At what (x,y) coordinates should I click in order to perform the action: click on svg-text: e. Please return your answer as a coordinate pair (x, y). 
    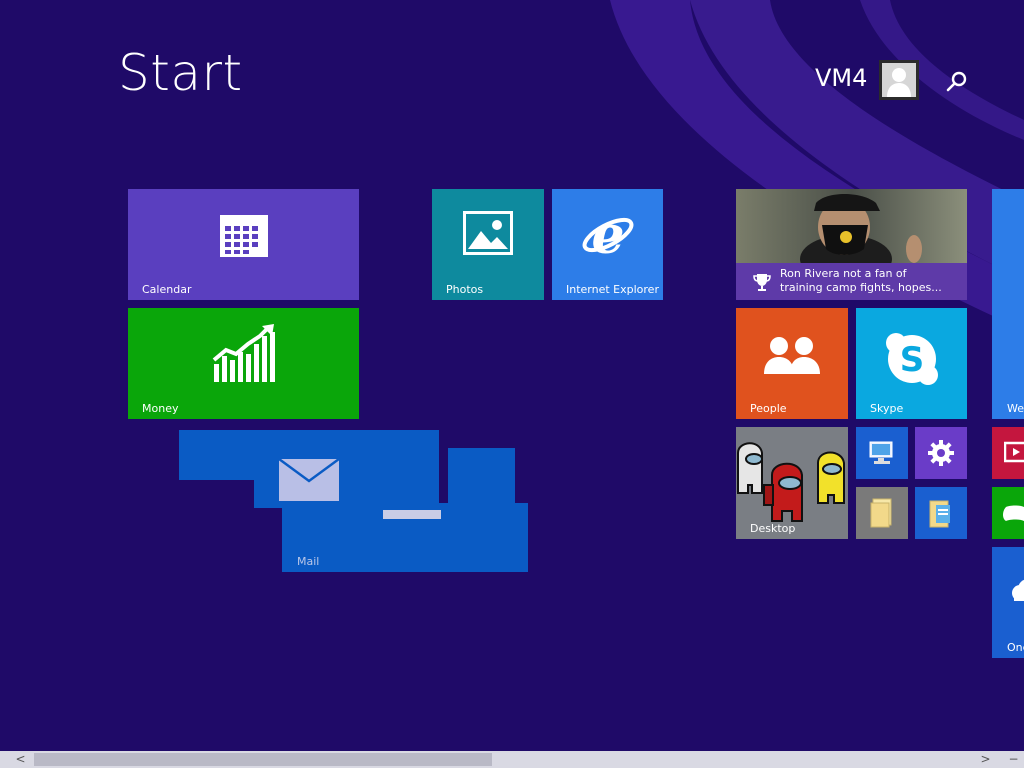
    Looking at the image, I should click on (607, 235).